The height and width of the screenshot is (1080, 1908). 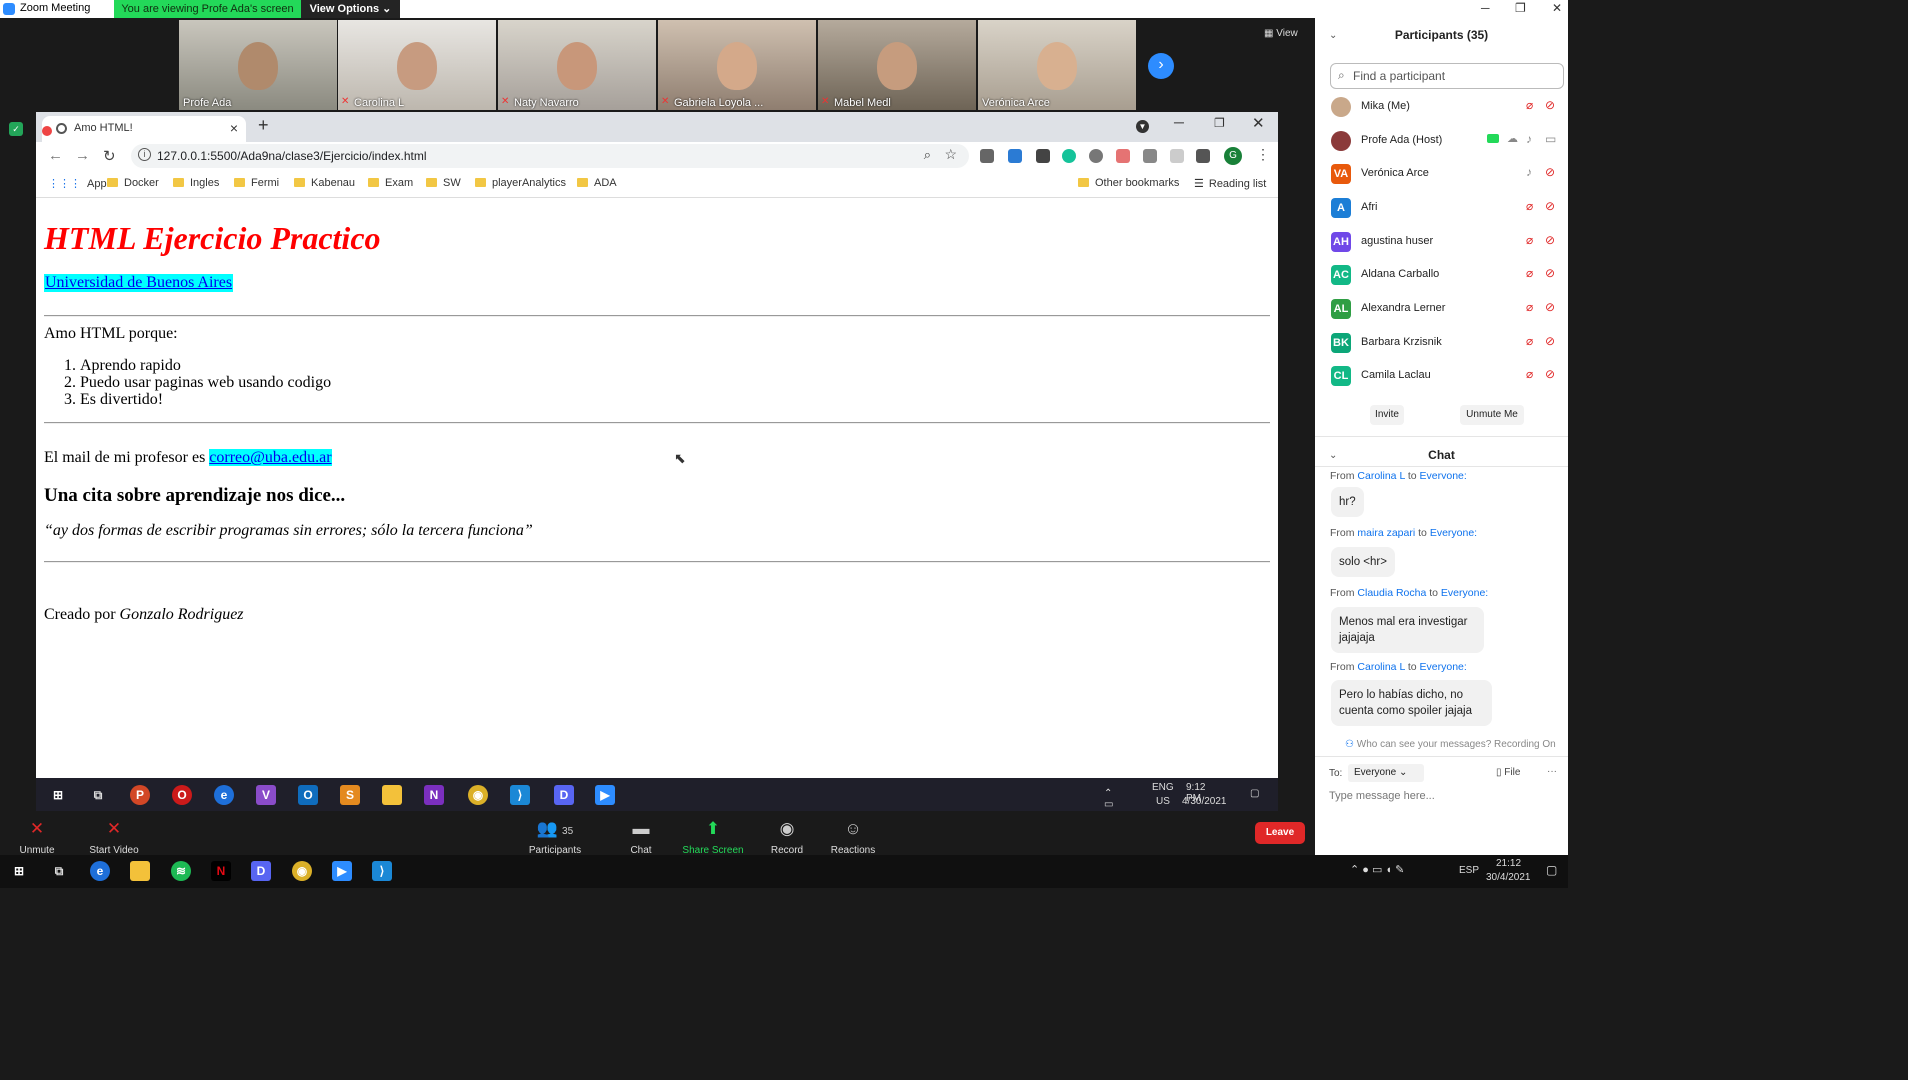 I want to click on participant-row: VA Verónica Arce ♪ ⊘, so click(x=1441, y=175).